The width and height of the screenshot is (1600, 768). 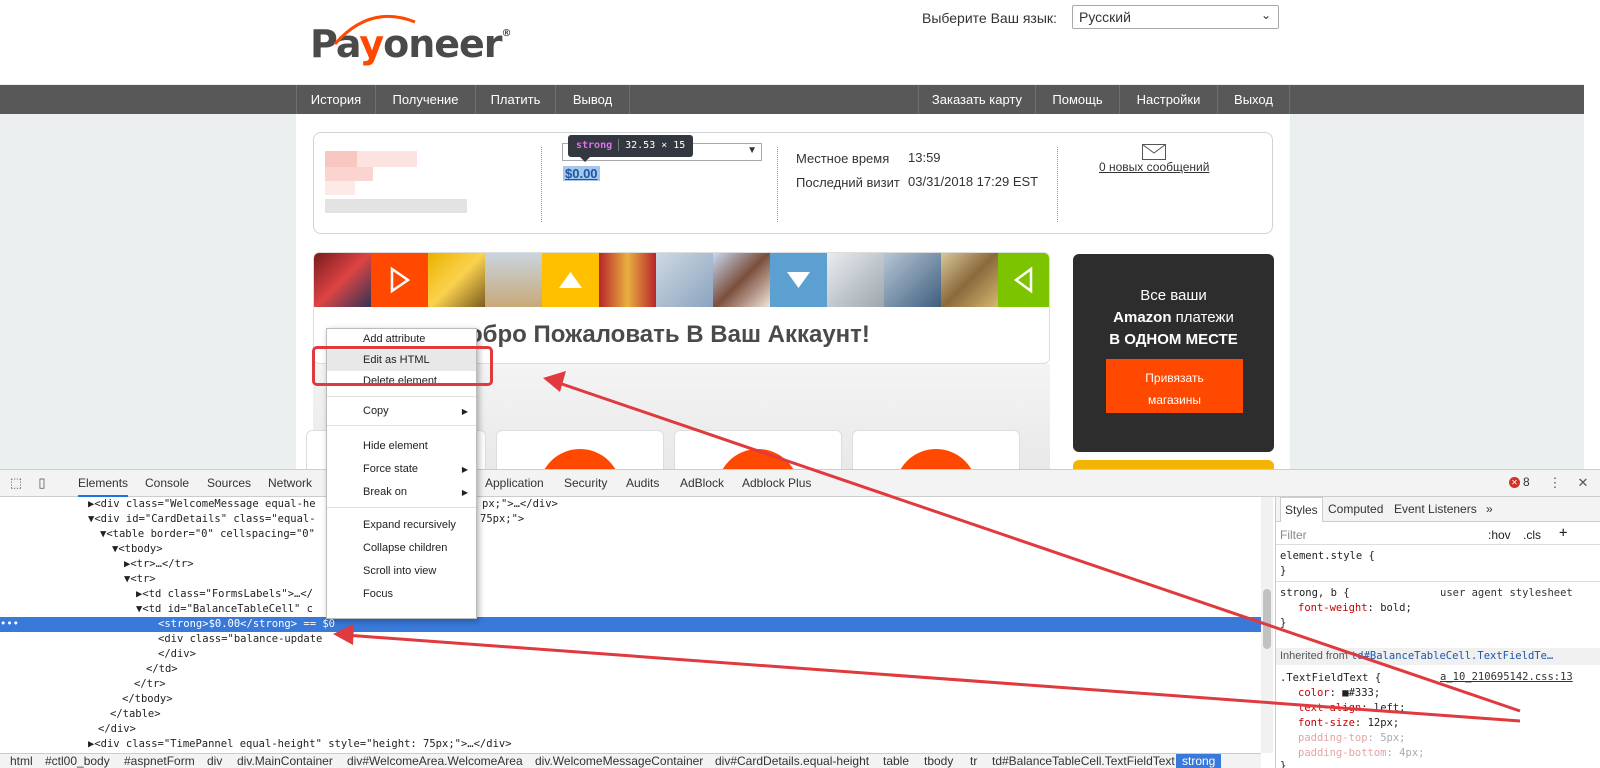 I want to click on messages-link: 0 новых сообщений, so click(x=1154, y=167).